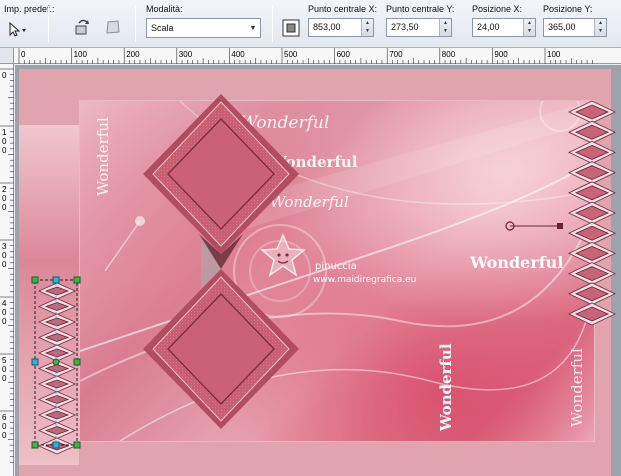 Image resolution: width=621 pixels, height=476 pixels. Describe the element at coordinates (327, 27) in the screenshot. I see `center-x-value: 853,00` at that location.